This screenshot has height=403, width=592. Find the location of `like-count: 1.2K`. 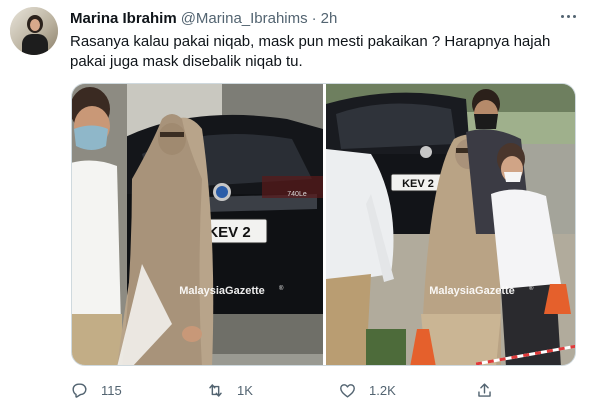

like-count: 1.2K is located at coordinates (382, 390).